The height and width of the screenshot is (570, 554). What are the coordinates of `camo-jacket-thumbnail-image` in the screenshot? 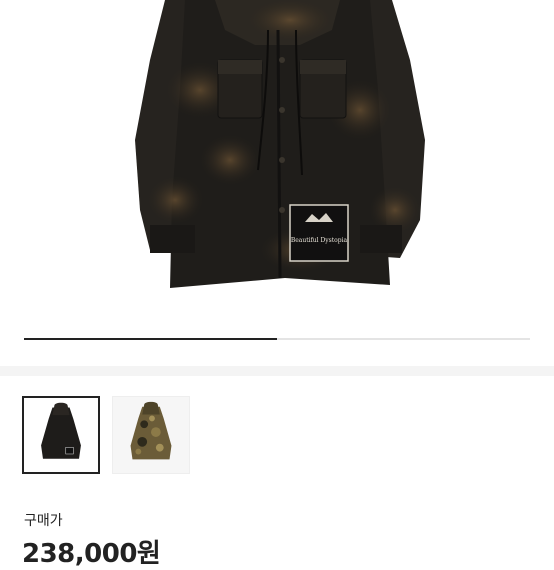 It's located at (151, 435).